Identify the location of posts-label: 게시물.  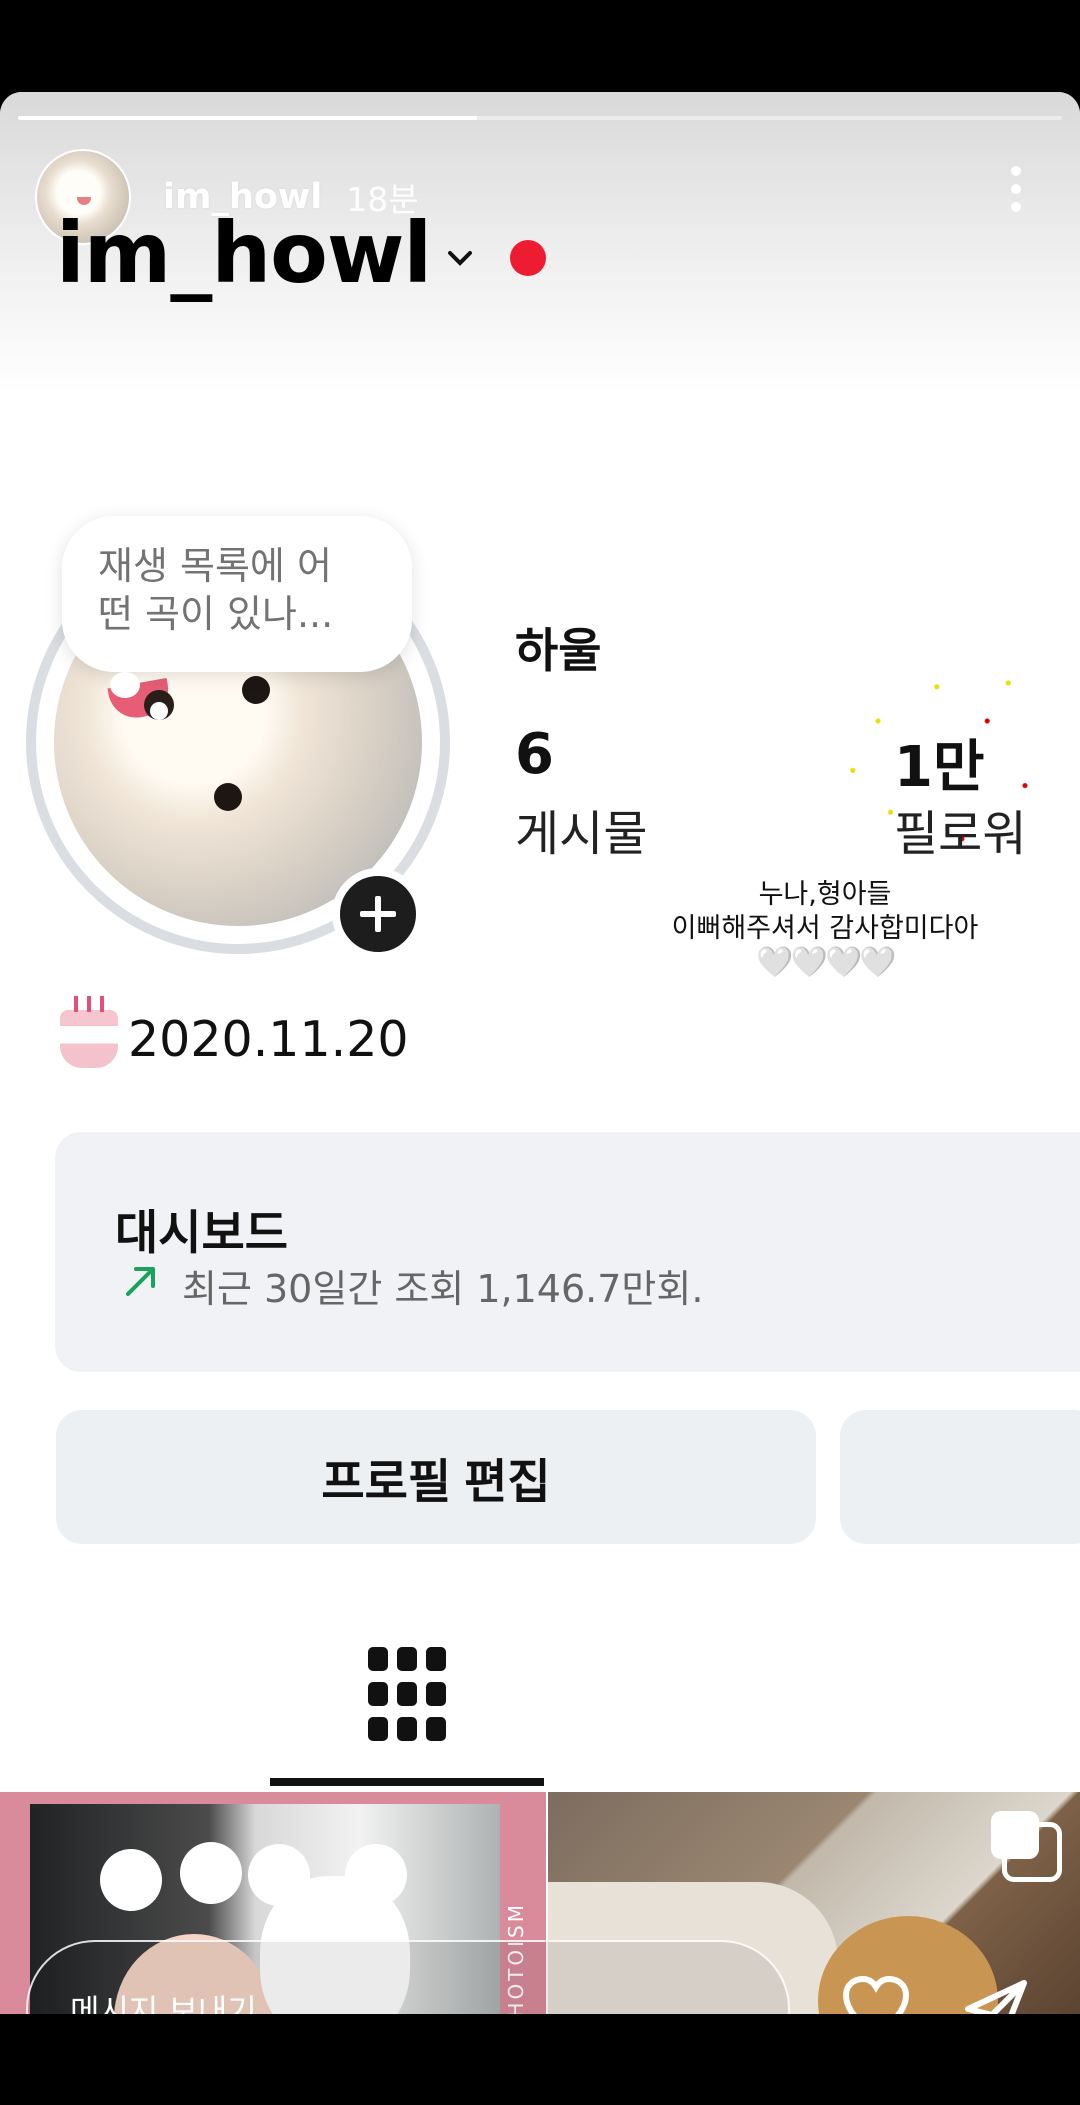
(581, 829).